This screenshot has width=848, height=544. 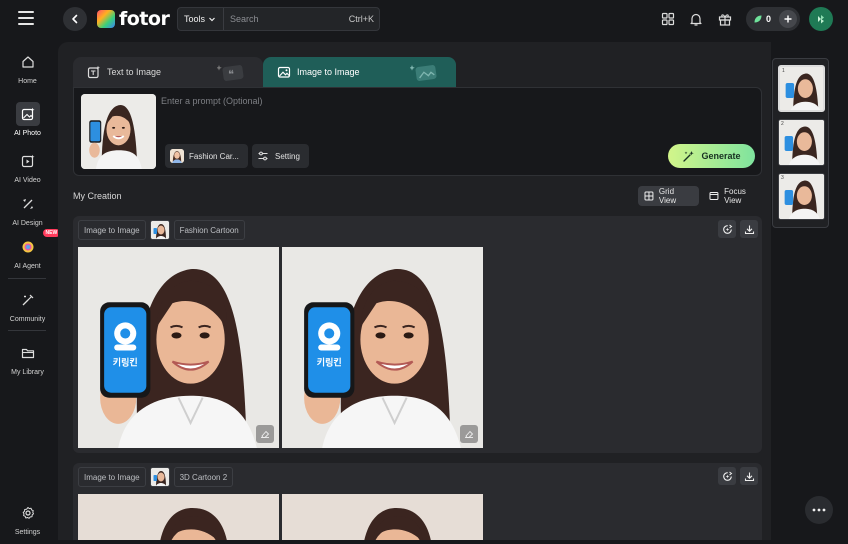 I want to click on sidebar-item-label: Settings, so click(x=27, y=532).